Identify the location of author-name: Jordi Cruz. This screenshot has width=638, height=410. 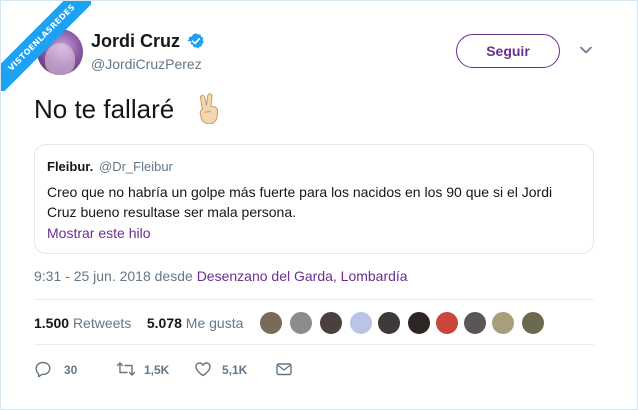
(135, 41).